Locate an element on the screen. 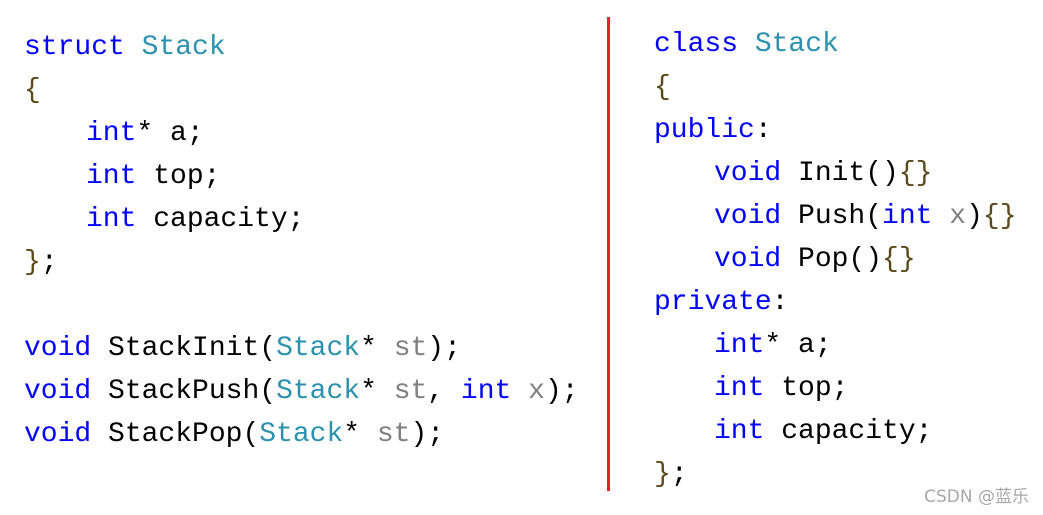  watermark: CSDN @蓝乐 is located at coordinates (976, 497).